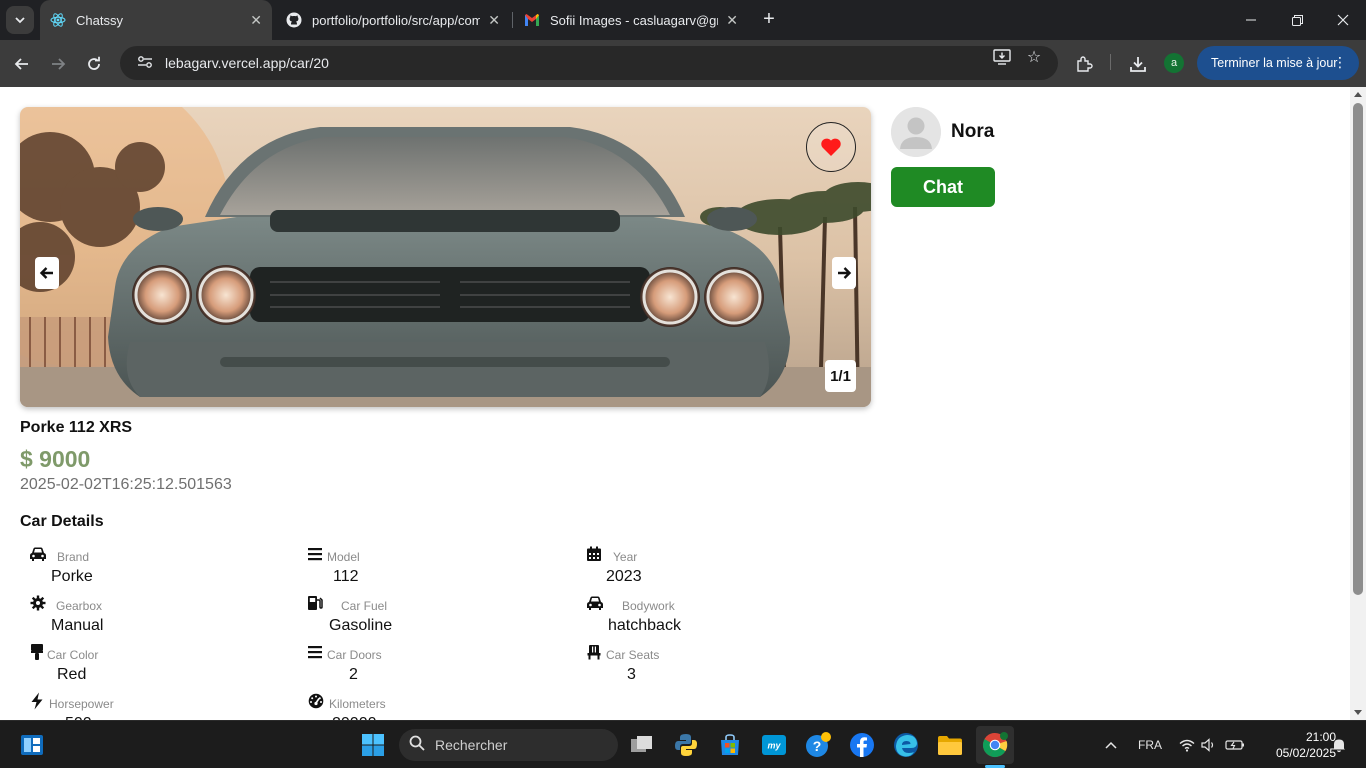 The image size is (1366, 768). What do you see at coordinates (644, 625) in the screenshot?
I see `detail-value: hatchback` at bounding box center [644, 625].